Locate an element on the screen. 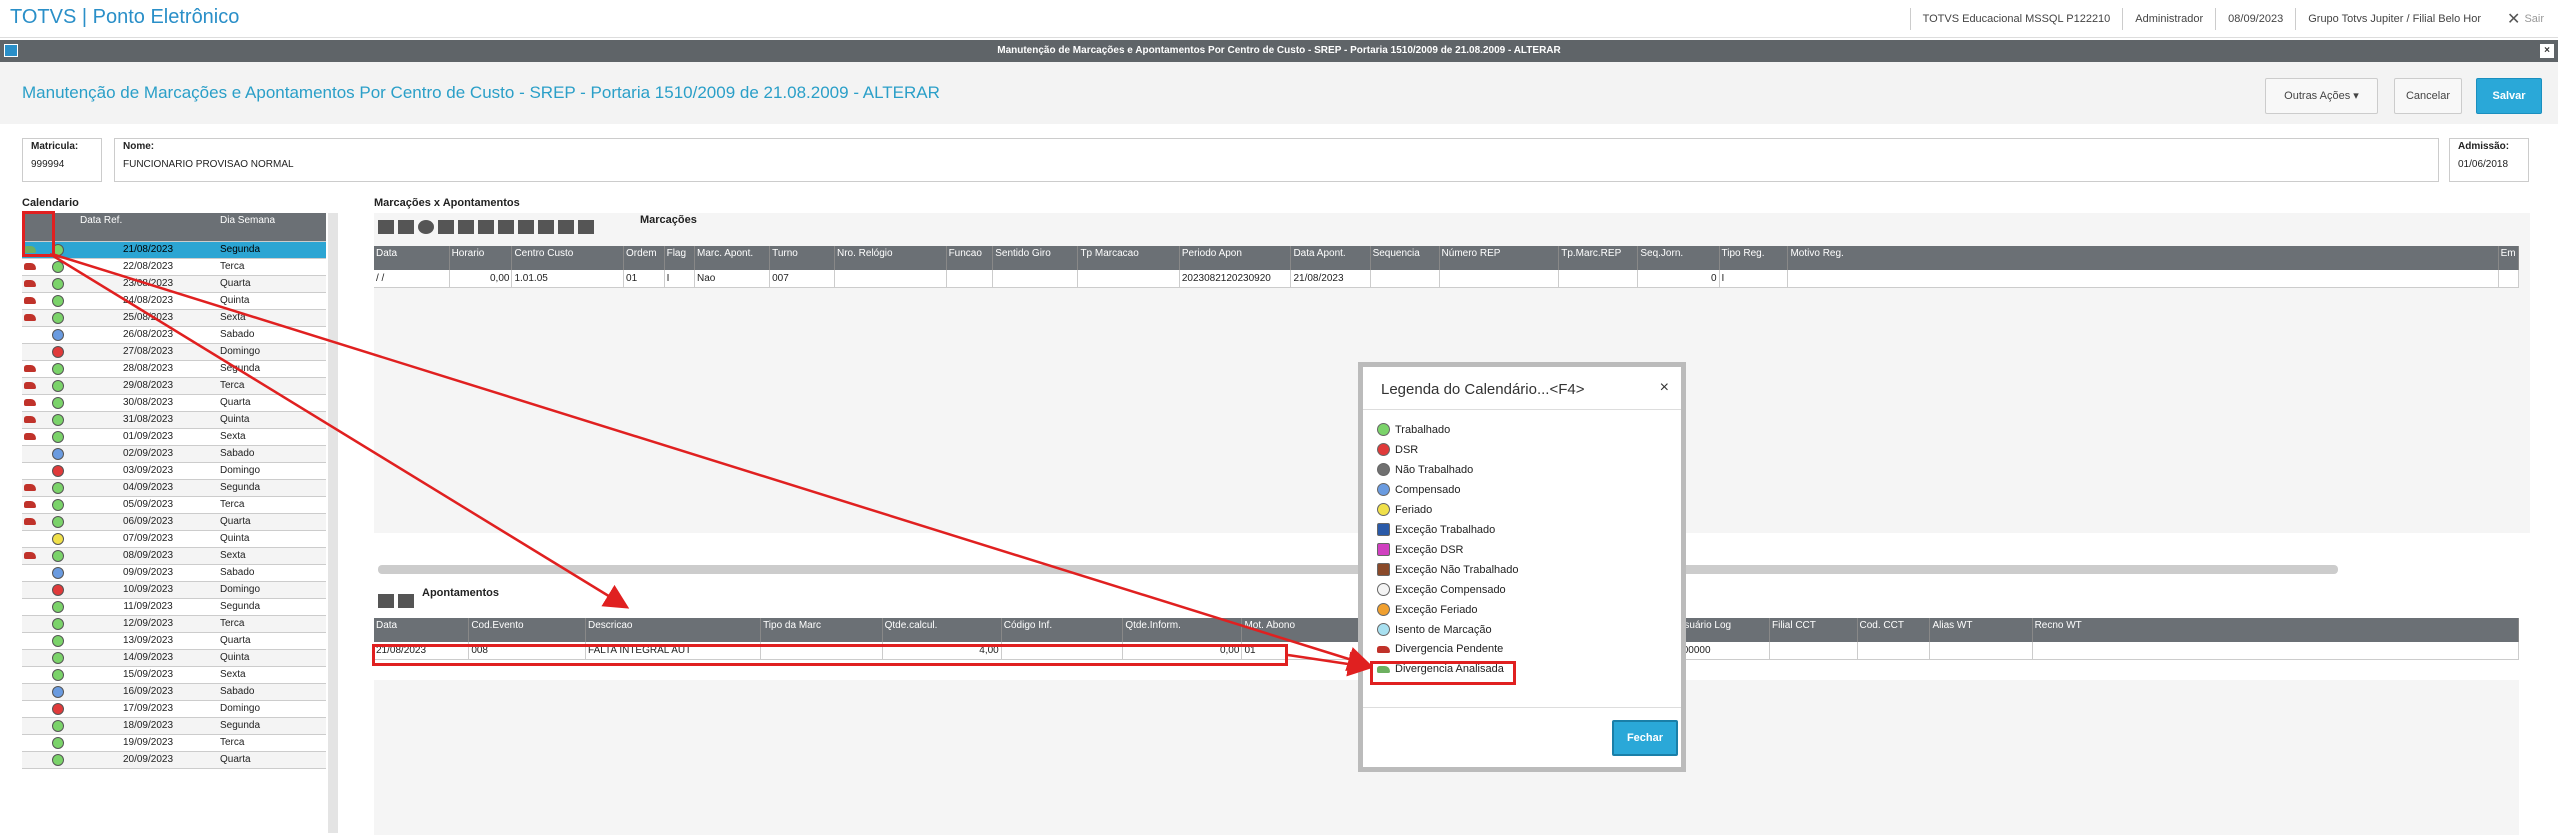 The width and height of the screenshot is (2558, 837). cal-col-weekday: Dia Semana is located at coordinates (272, 227).